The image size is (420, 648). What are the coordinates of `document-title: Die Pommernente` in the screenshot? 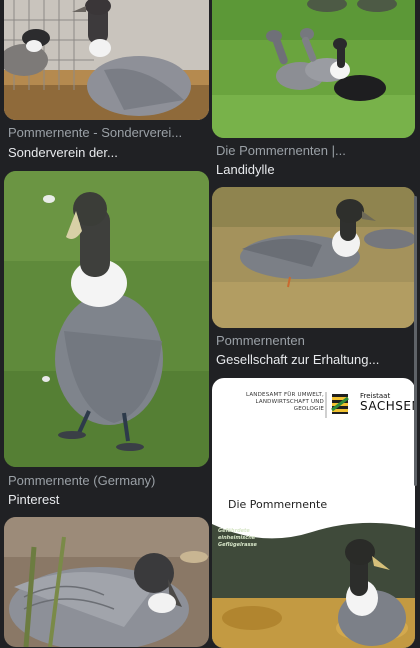 It's located at (278, 504).